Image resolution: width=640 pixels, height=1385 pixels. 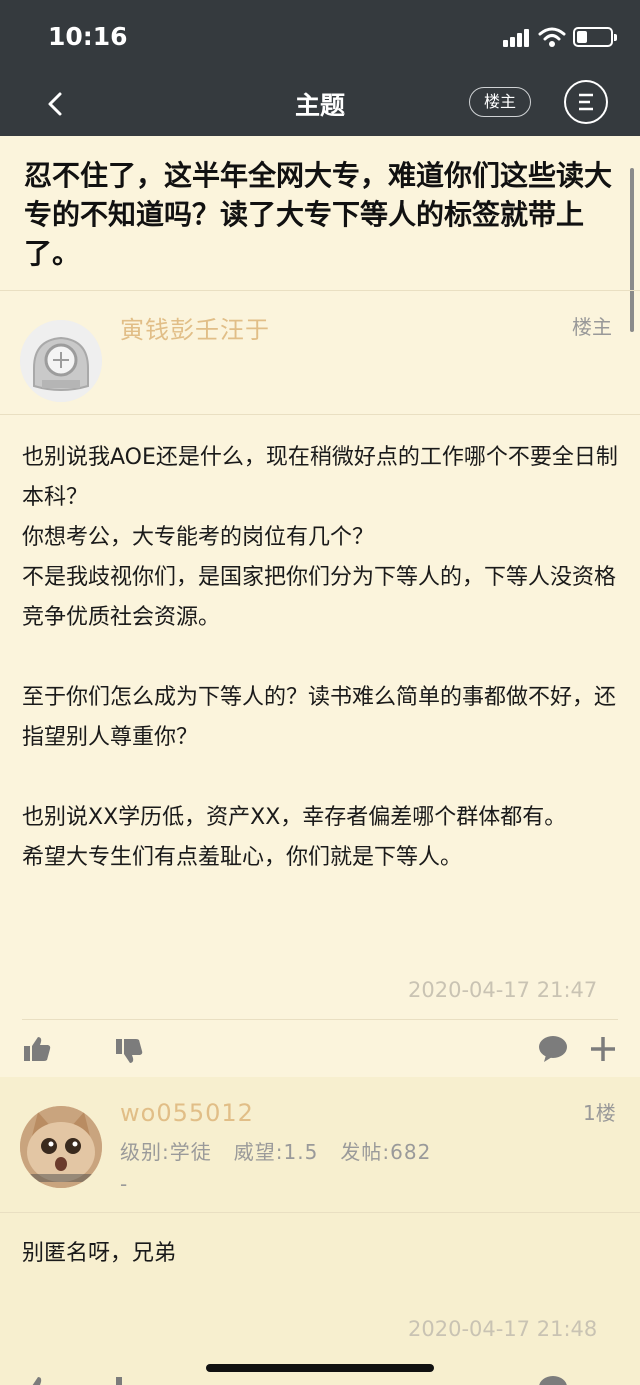 I want to click on like-button, so click(x=37, y=1049).